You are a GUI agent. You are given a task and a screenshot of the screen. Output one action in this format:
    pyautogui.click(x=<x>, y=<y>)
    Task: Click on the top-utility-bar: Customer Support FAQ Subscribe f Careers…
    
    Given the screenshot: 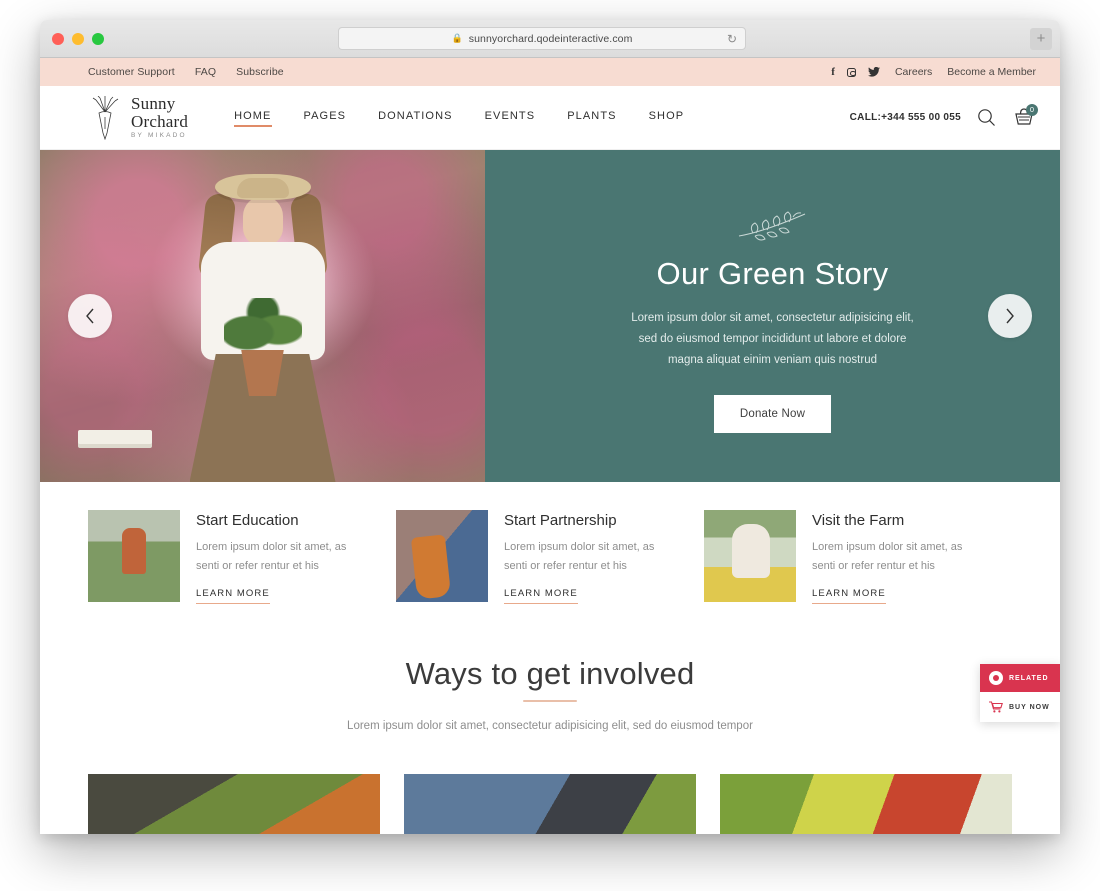 What is the action you would take?
    pyautogui.click(x=550, y=72)
    